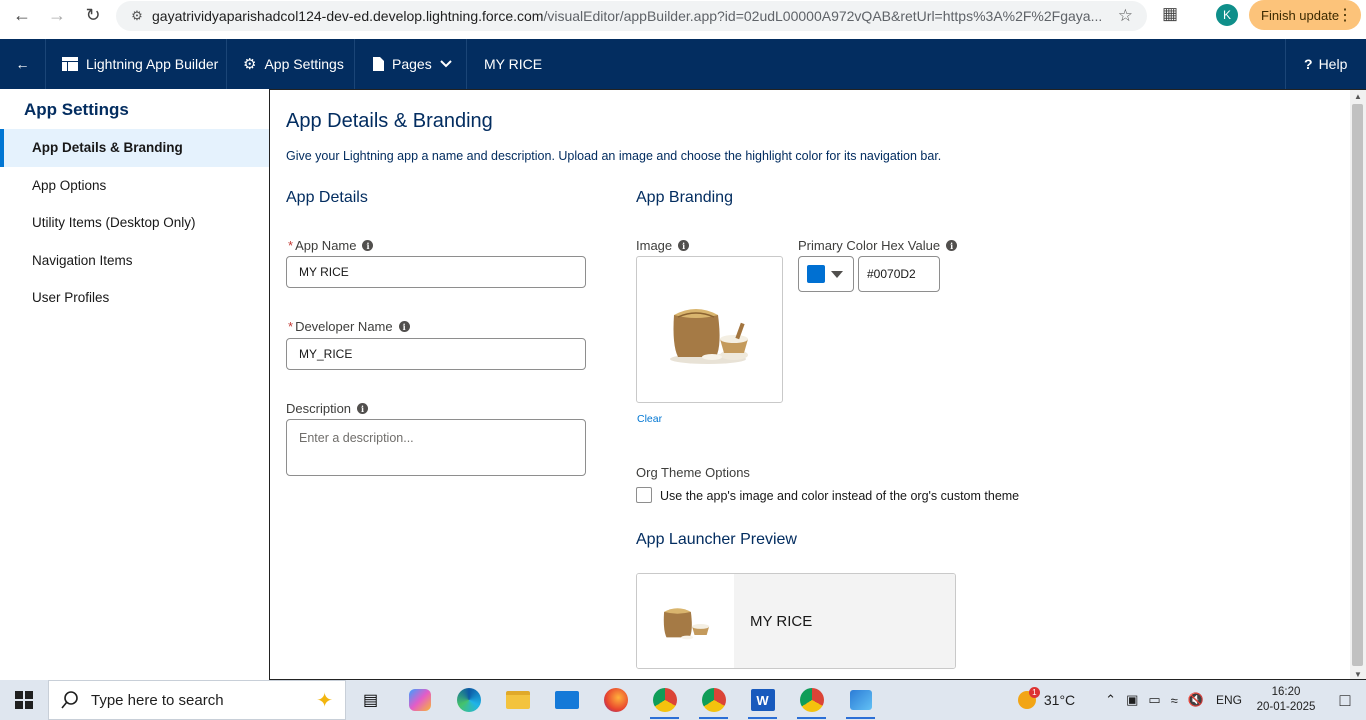 The height and width of the screenshot is (720, 1366). Describe the element at coordinates (327, 197) in the screenshot. I see `app-details-heading: App Details` at that location.